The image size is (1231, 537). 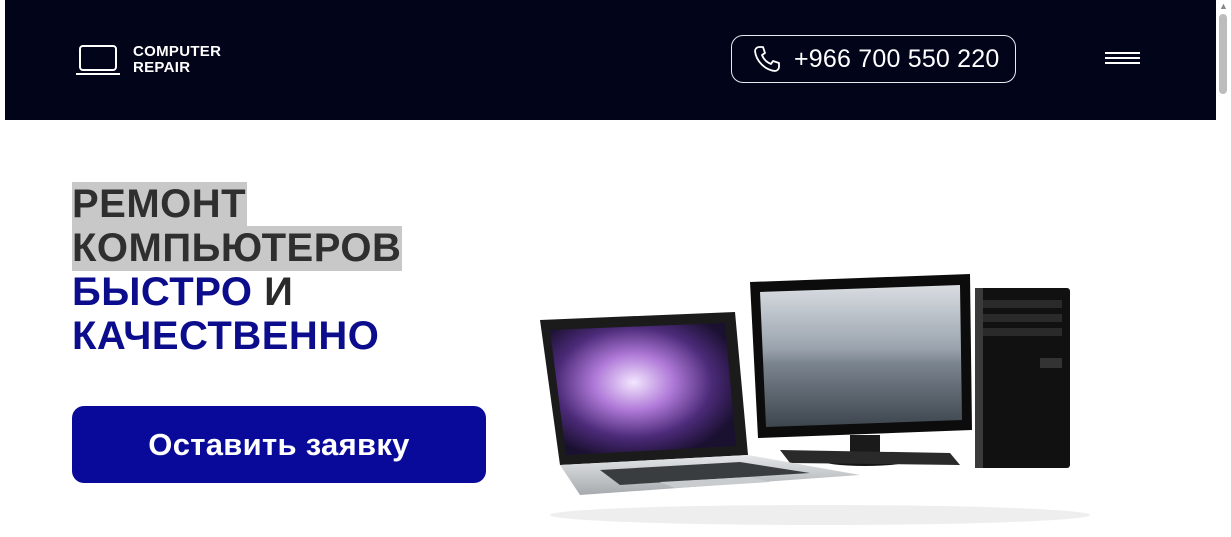 I want to click on scroll-up-arrow-icon: ▲, so click(x=1223, y=6).